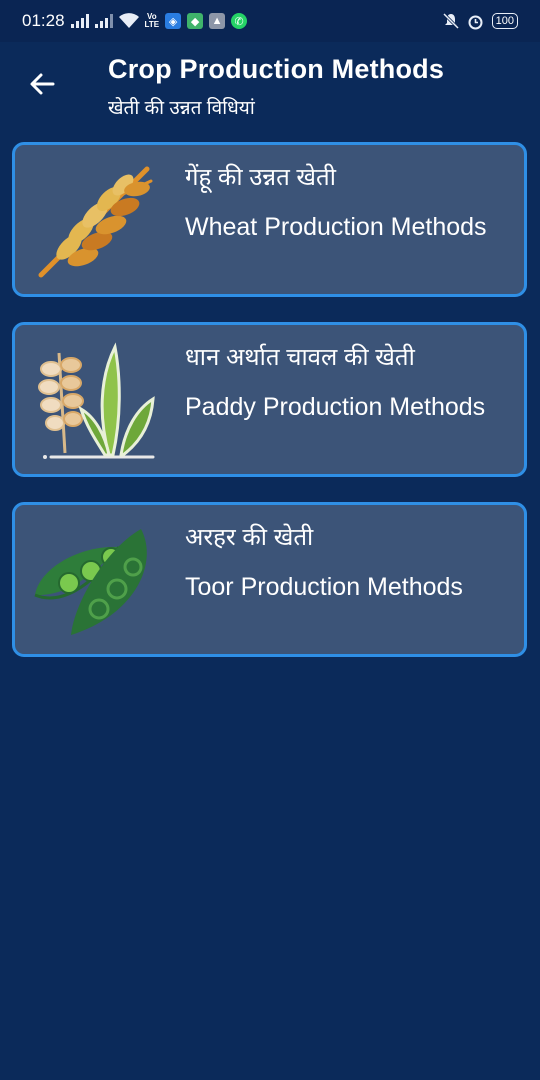  Describe the element at coordinates (43, 20) in the screenshot. I see `clock: 01:28` at that location.